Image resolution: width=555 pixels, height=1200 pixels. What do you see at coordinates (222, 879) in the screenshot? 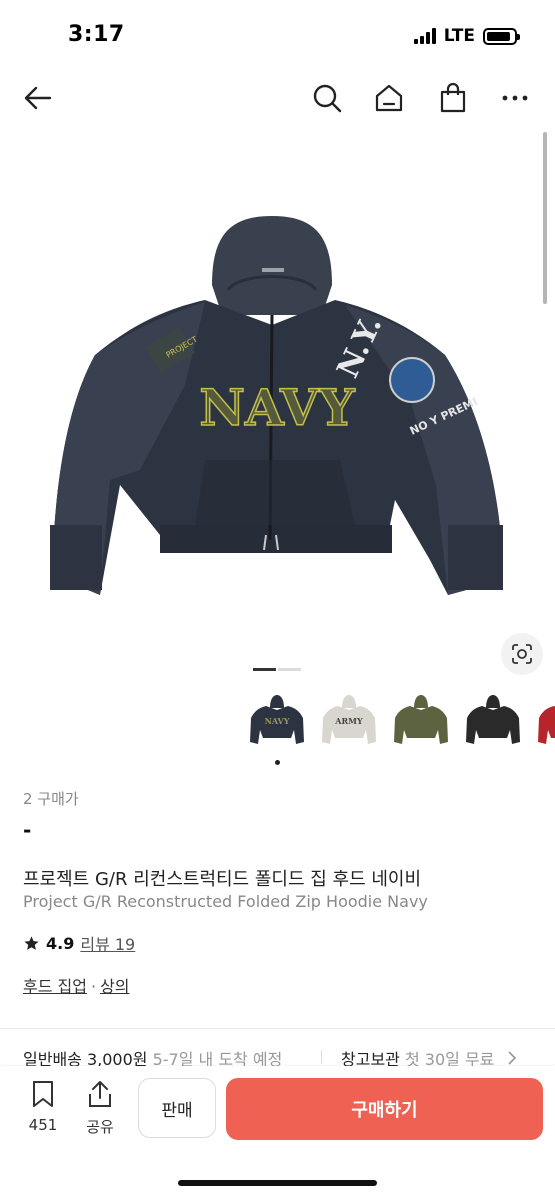
I see `product-title-ko: 프로젝트 G/R 리컨스트럭티드 폴디드 집 후드 네이비` at bounding box center [222, 879].